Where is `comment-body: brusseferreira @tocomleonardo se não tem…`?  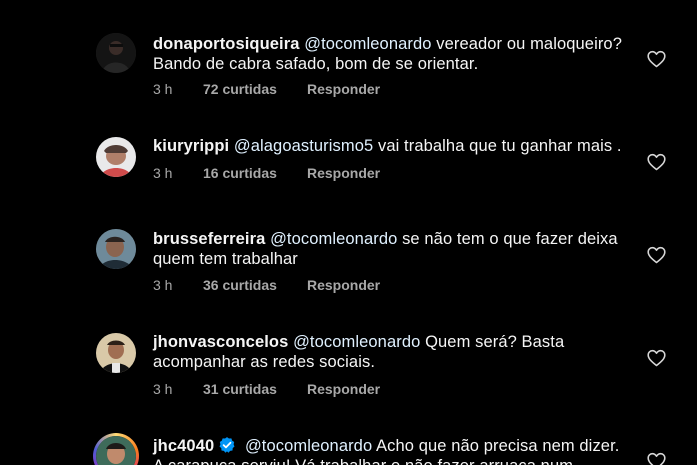 comment-body: brusseferreira @tocomleonardo se não tem… is located at coordinates (388, 249).